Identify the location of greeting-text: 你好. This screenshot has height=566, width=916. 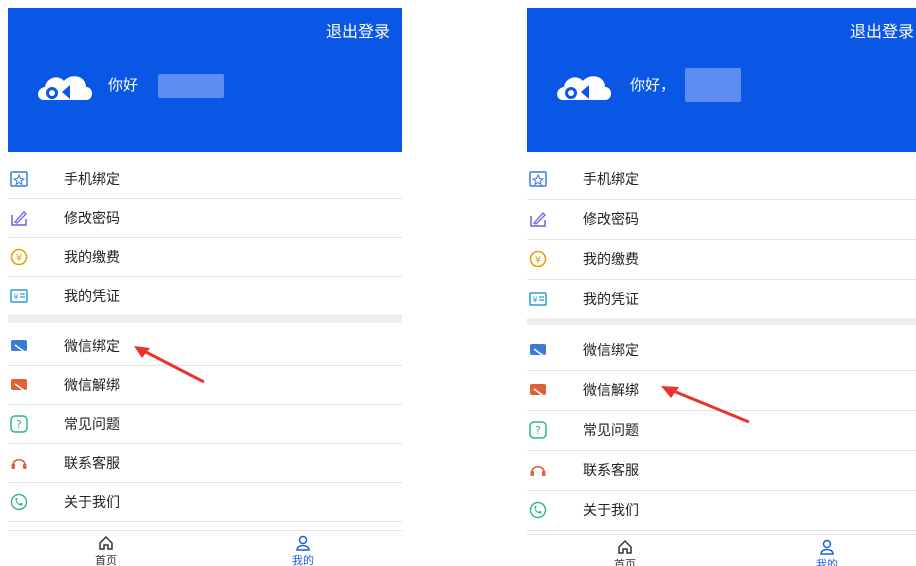
(123, 85).